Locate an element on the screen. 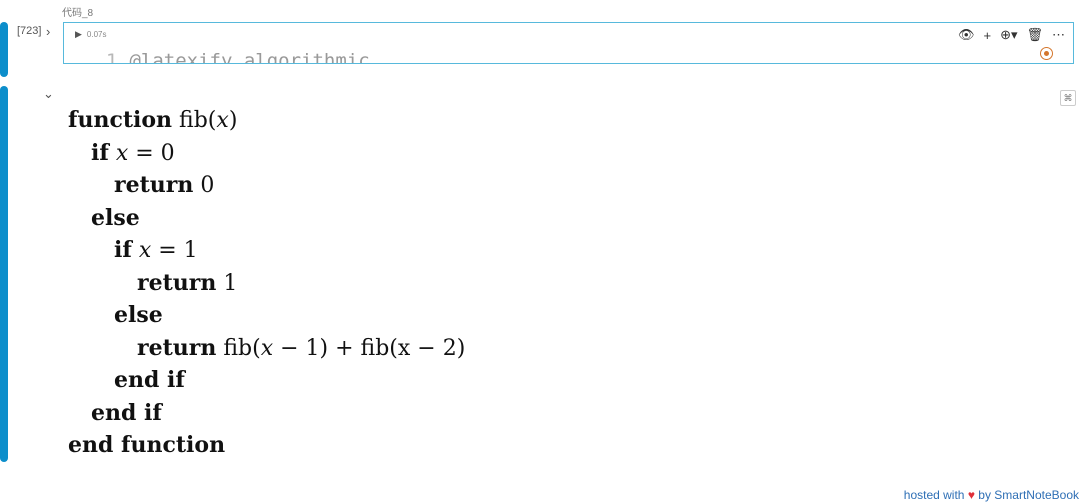 The image size is (1080, 504). algorithm-line: if x = 0 is located at coordinates (133, 153).